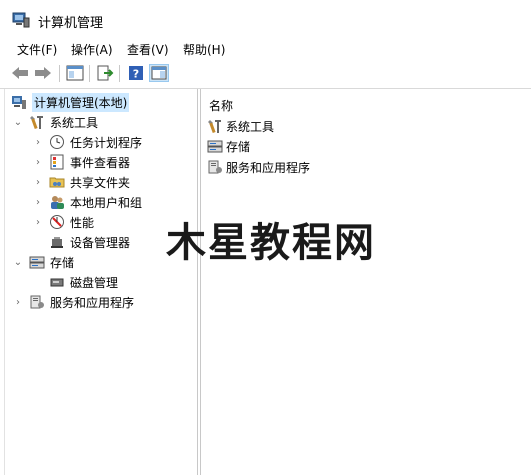 Image resolution: width=531 pixels, height=475 pixels. Describe the element at coordinates (70, 102) in the screenshot. I see `tree-item-computer-management: 计算机管理(本地)` at that location.